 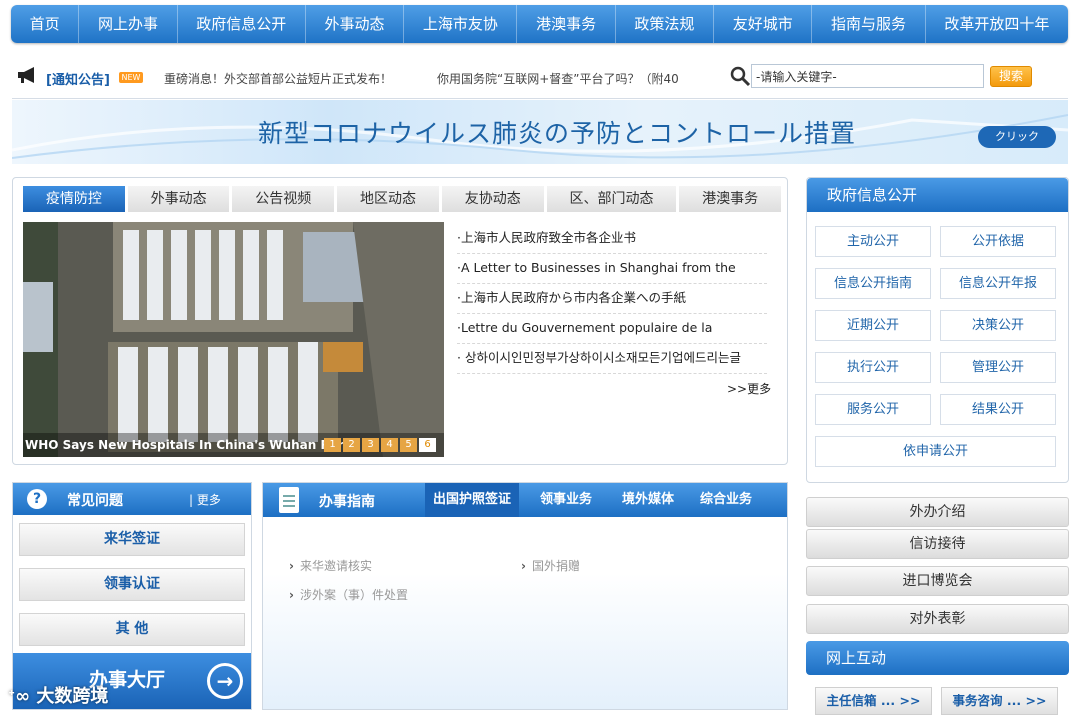 What do you see at coordinates (132, 629) in the screenshot?
I see `faq-other-button: 其 他` at bounding box center [132, 629].